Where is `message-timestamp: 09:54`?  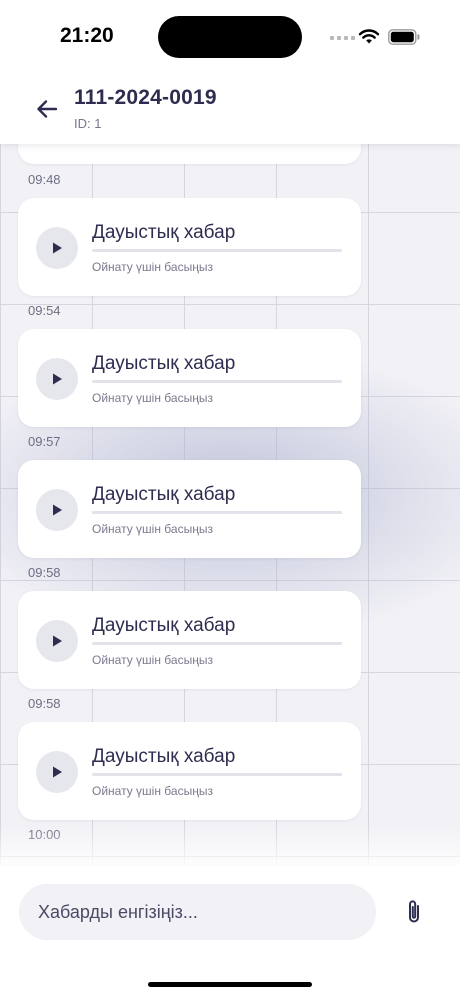
message-timestamp: 09:54 is located at coordinates (44, 310).